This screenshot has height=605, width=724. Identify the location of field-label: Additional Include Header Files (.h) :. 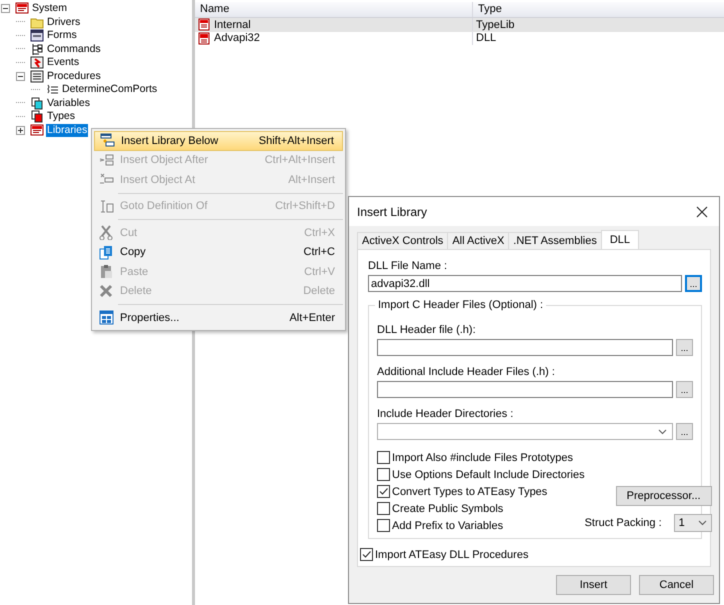
(466, 372).